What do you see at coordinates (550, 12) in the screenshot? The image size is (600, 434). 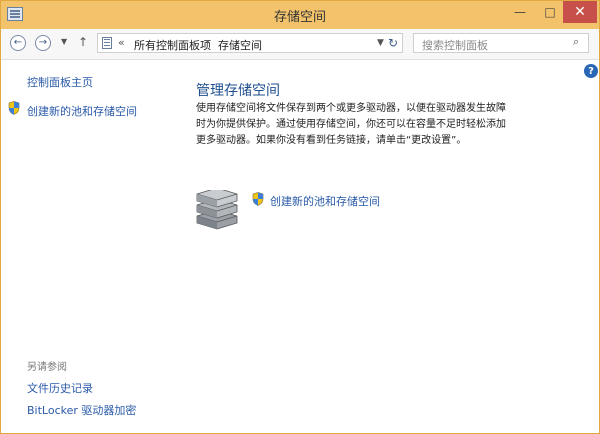 I see `maximize-button: □` at bounding box center [550, 12].